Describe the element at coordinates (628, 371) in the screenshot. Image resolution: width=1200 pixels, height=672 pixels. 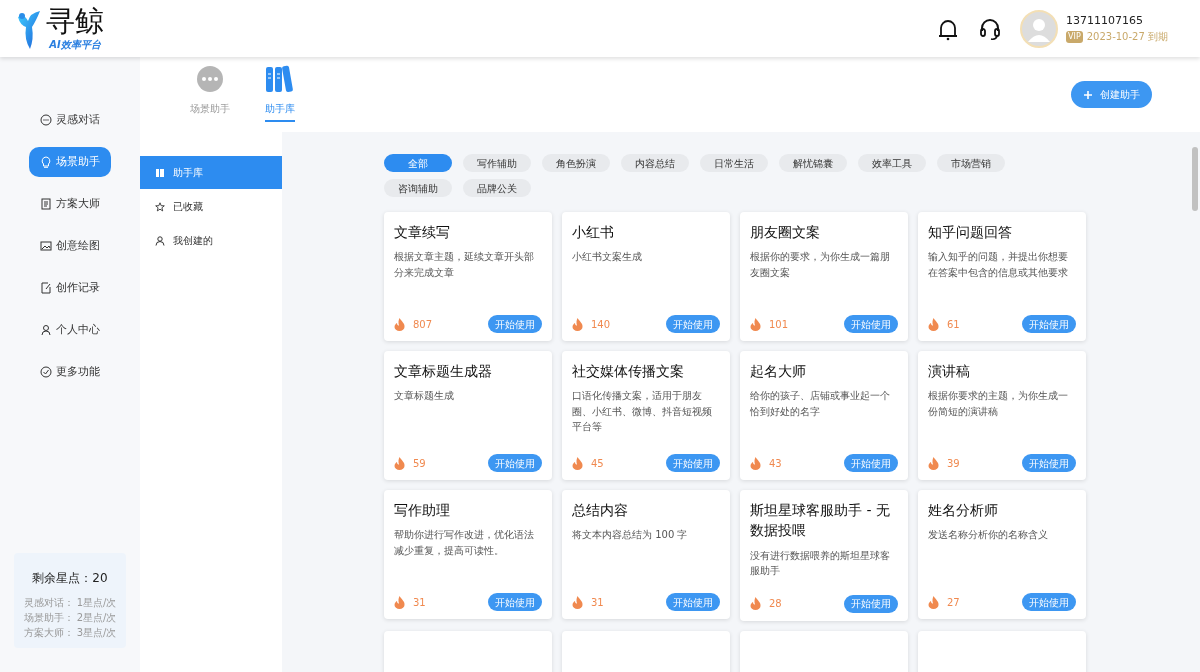
I see `card-title: 社交媒体传播文案` at that location.